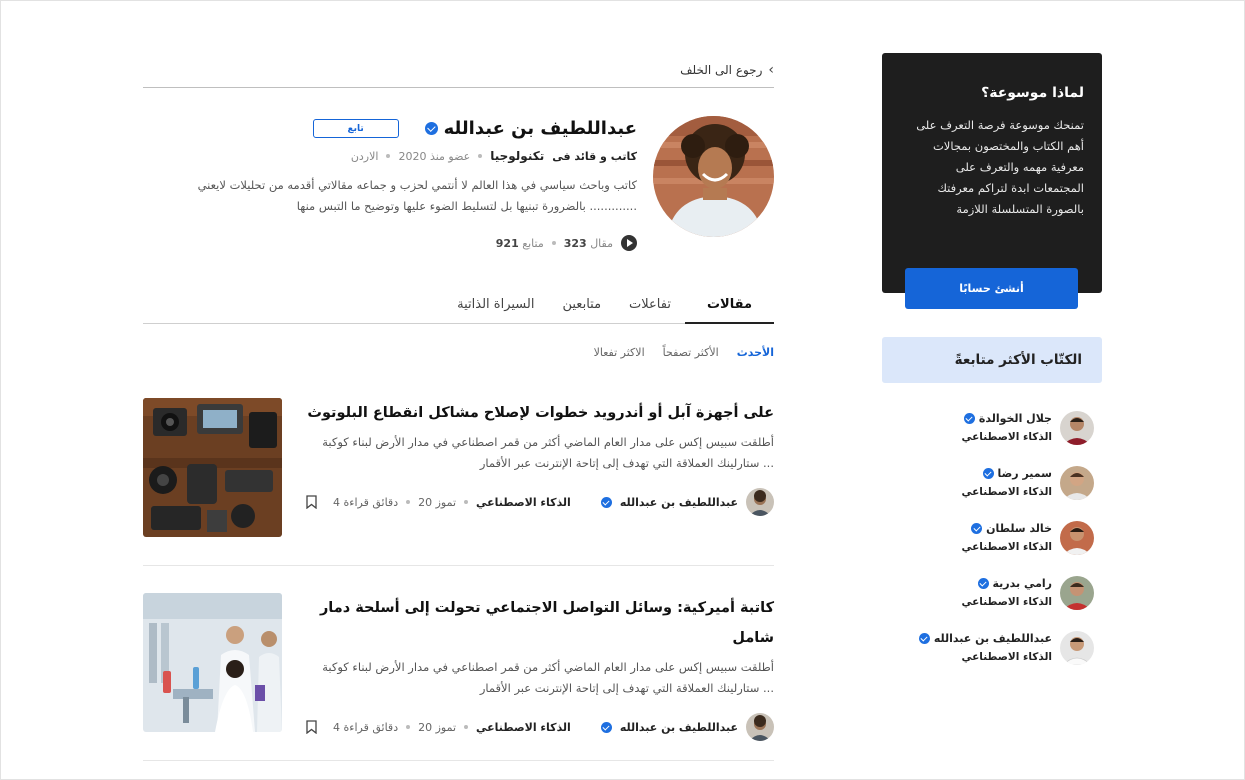 This screenshot has width=1245, height=780. I want to click on writer-item: جلال الخوالدة الذكاء الاصطناعي, so click(988, 427).